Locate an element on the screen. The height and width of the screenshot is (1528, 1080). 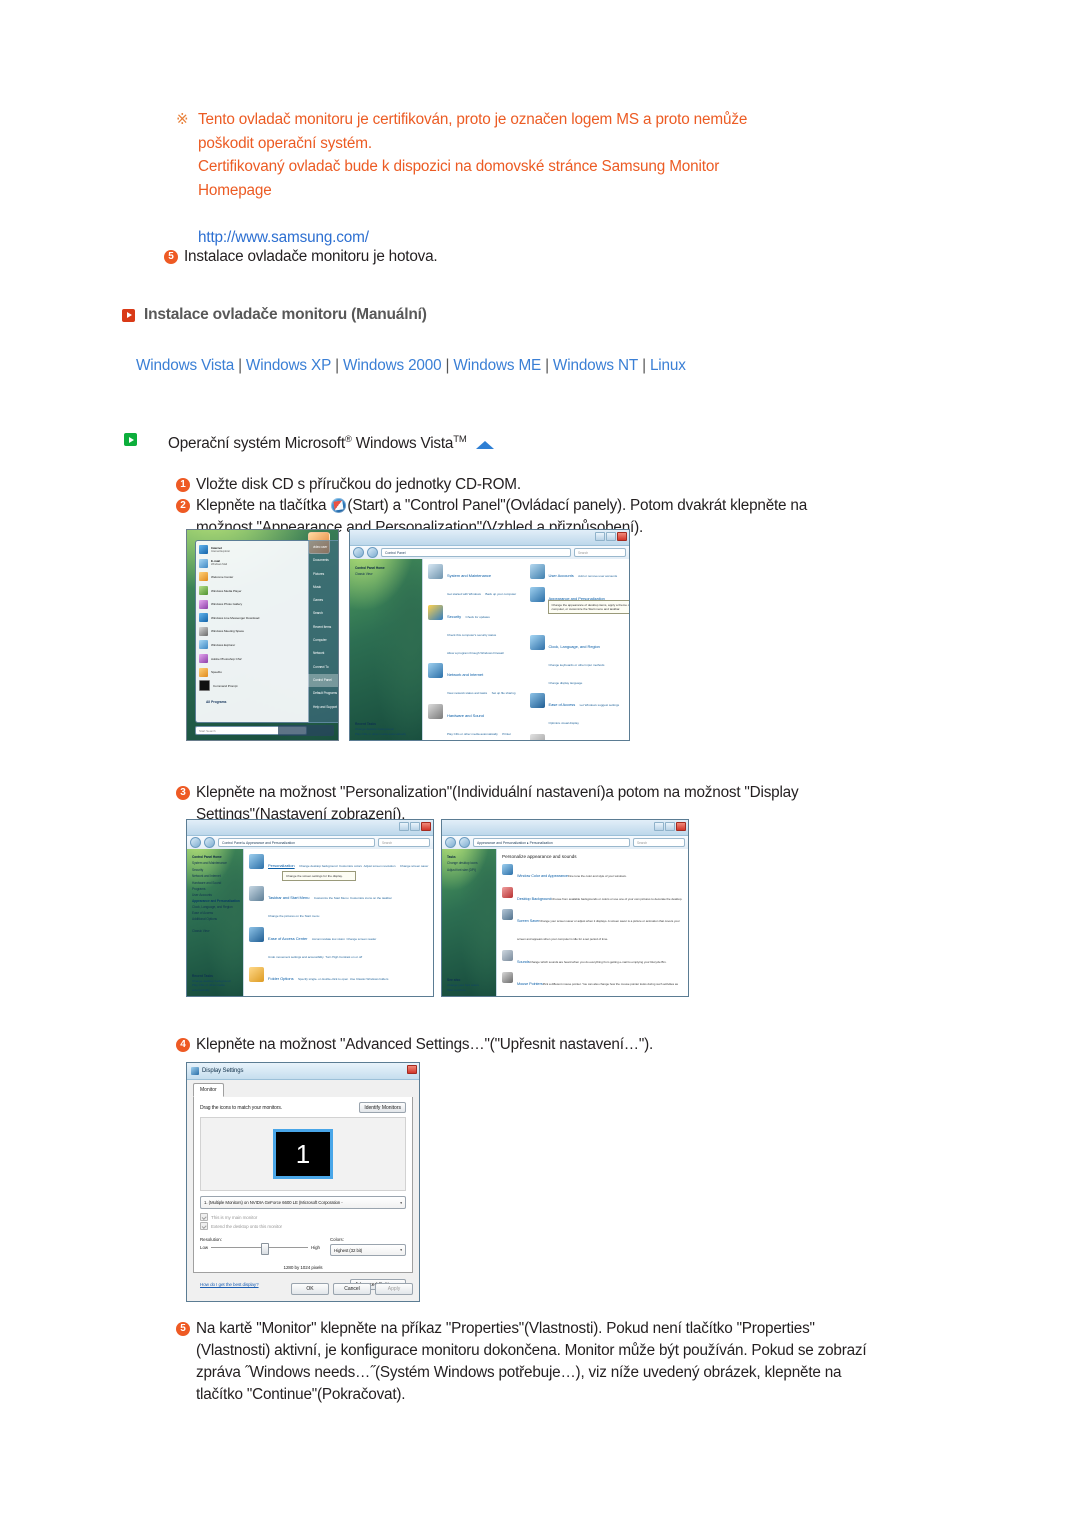
sidebar-item: Additional Options is located at coordinates (215, 919).